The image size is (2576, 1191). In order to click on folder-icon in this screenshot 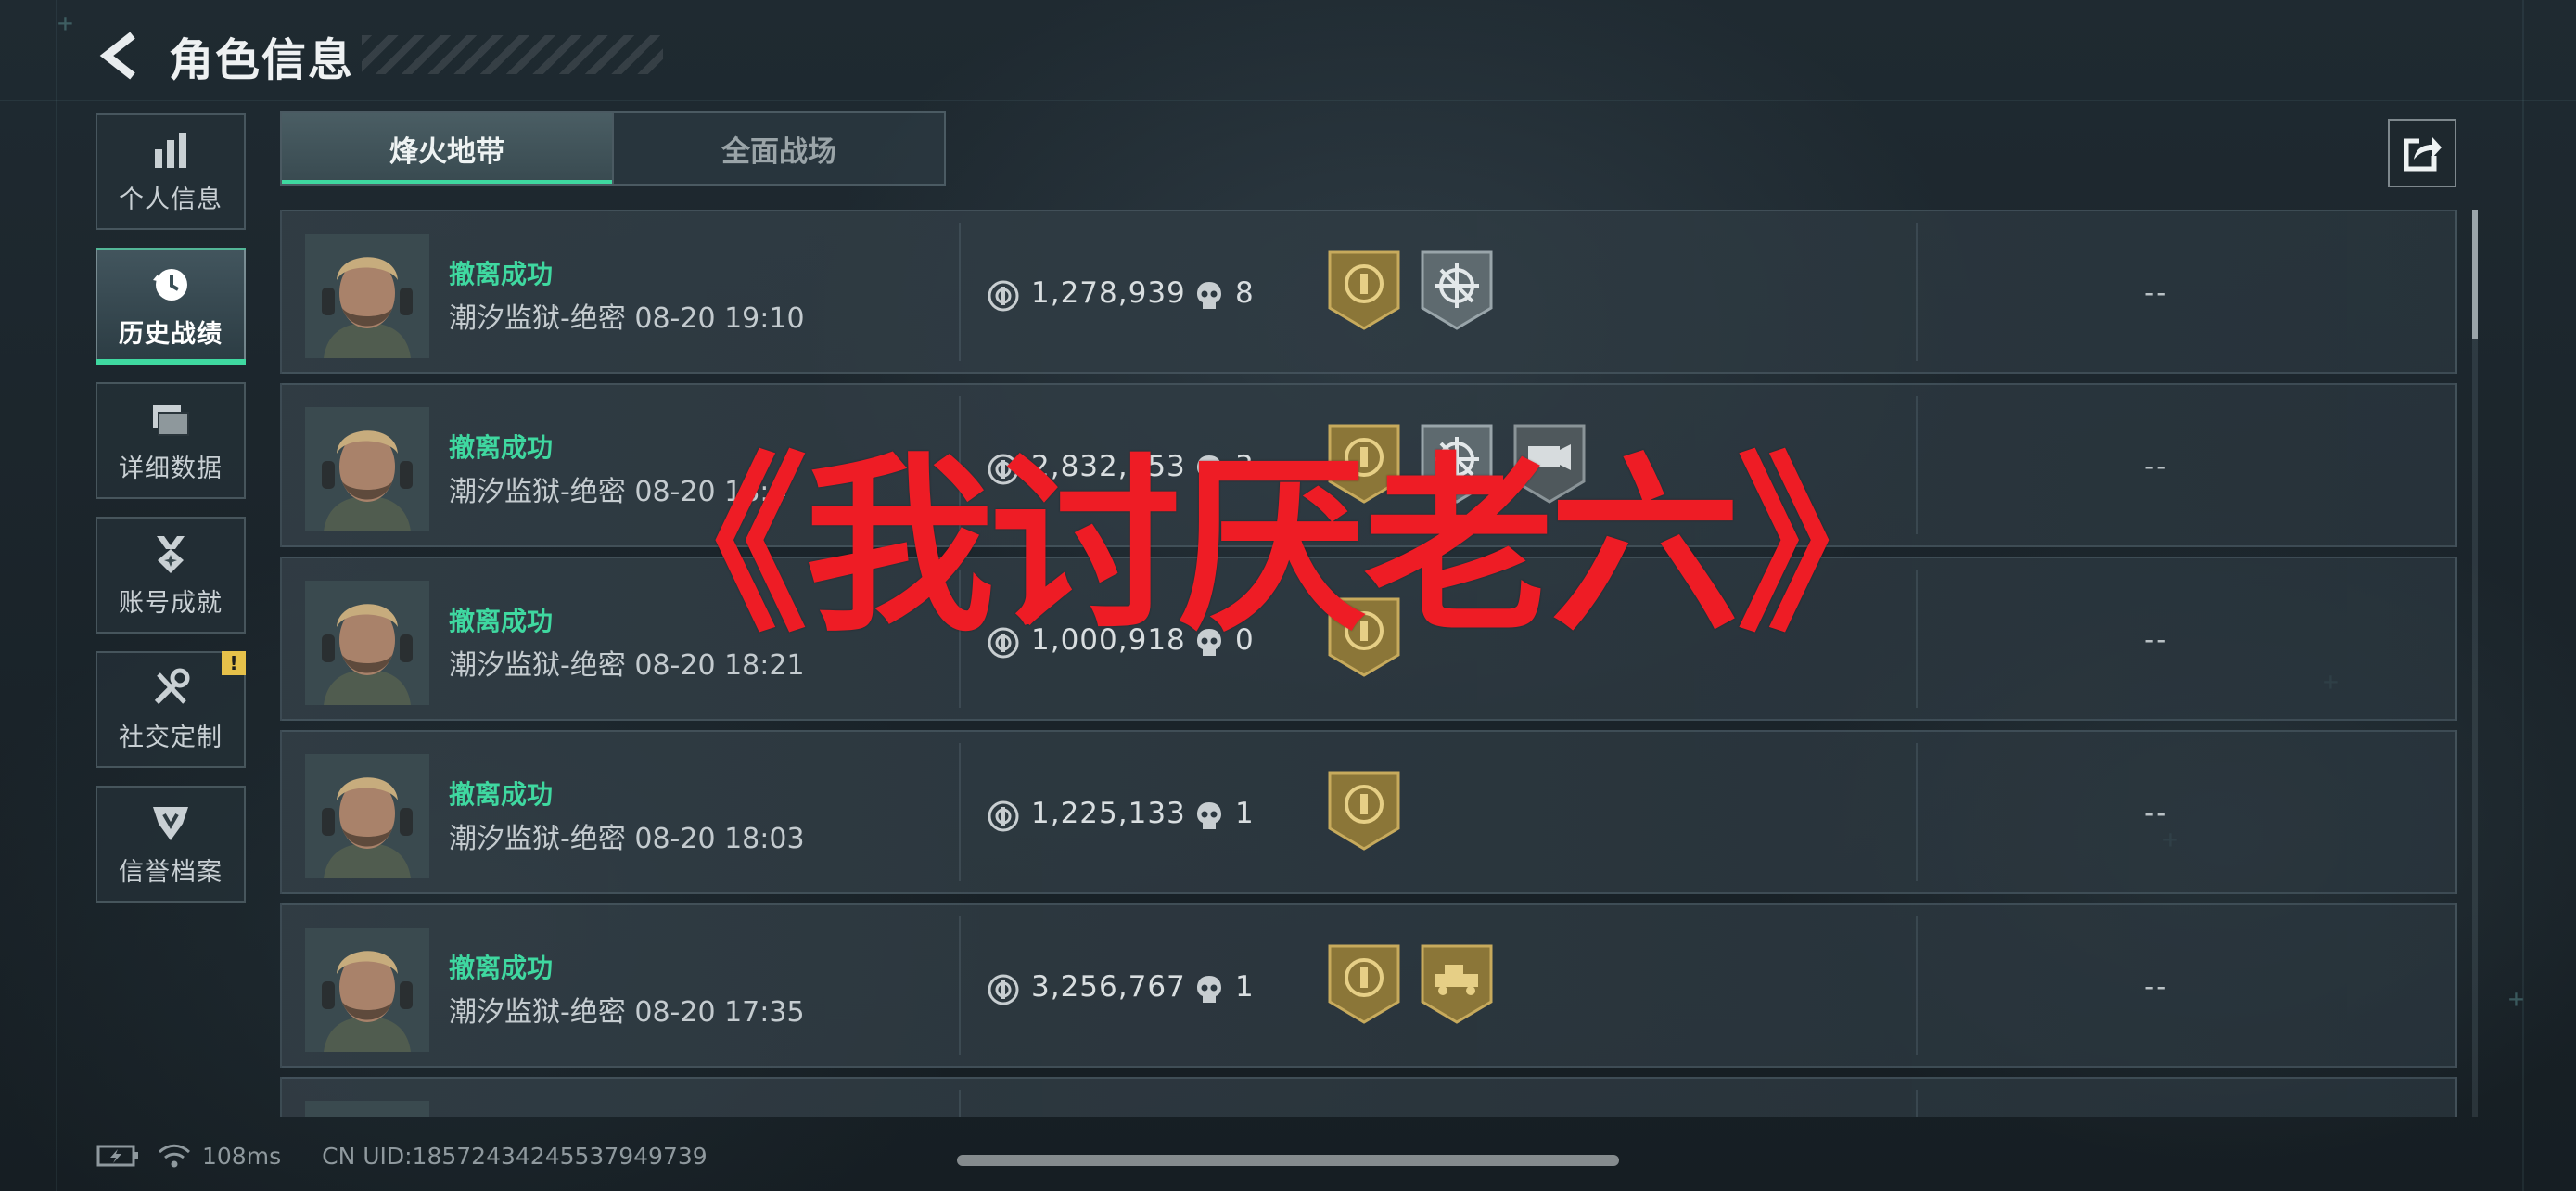, I will do `click(171, 420)`.